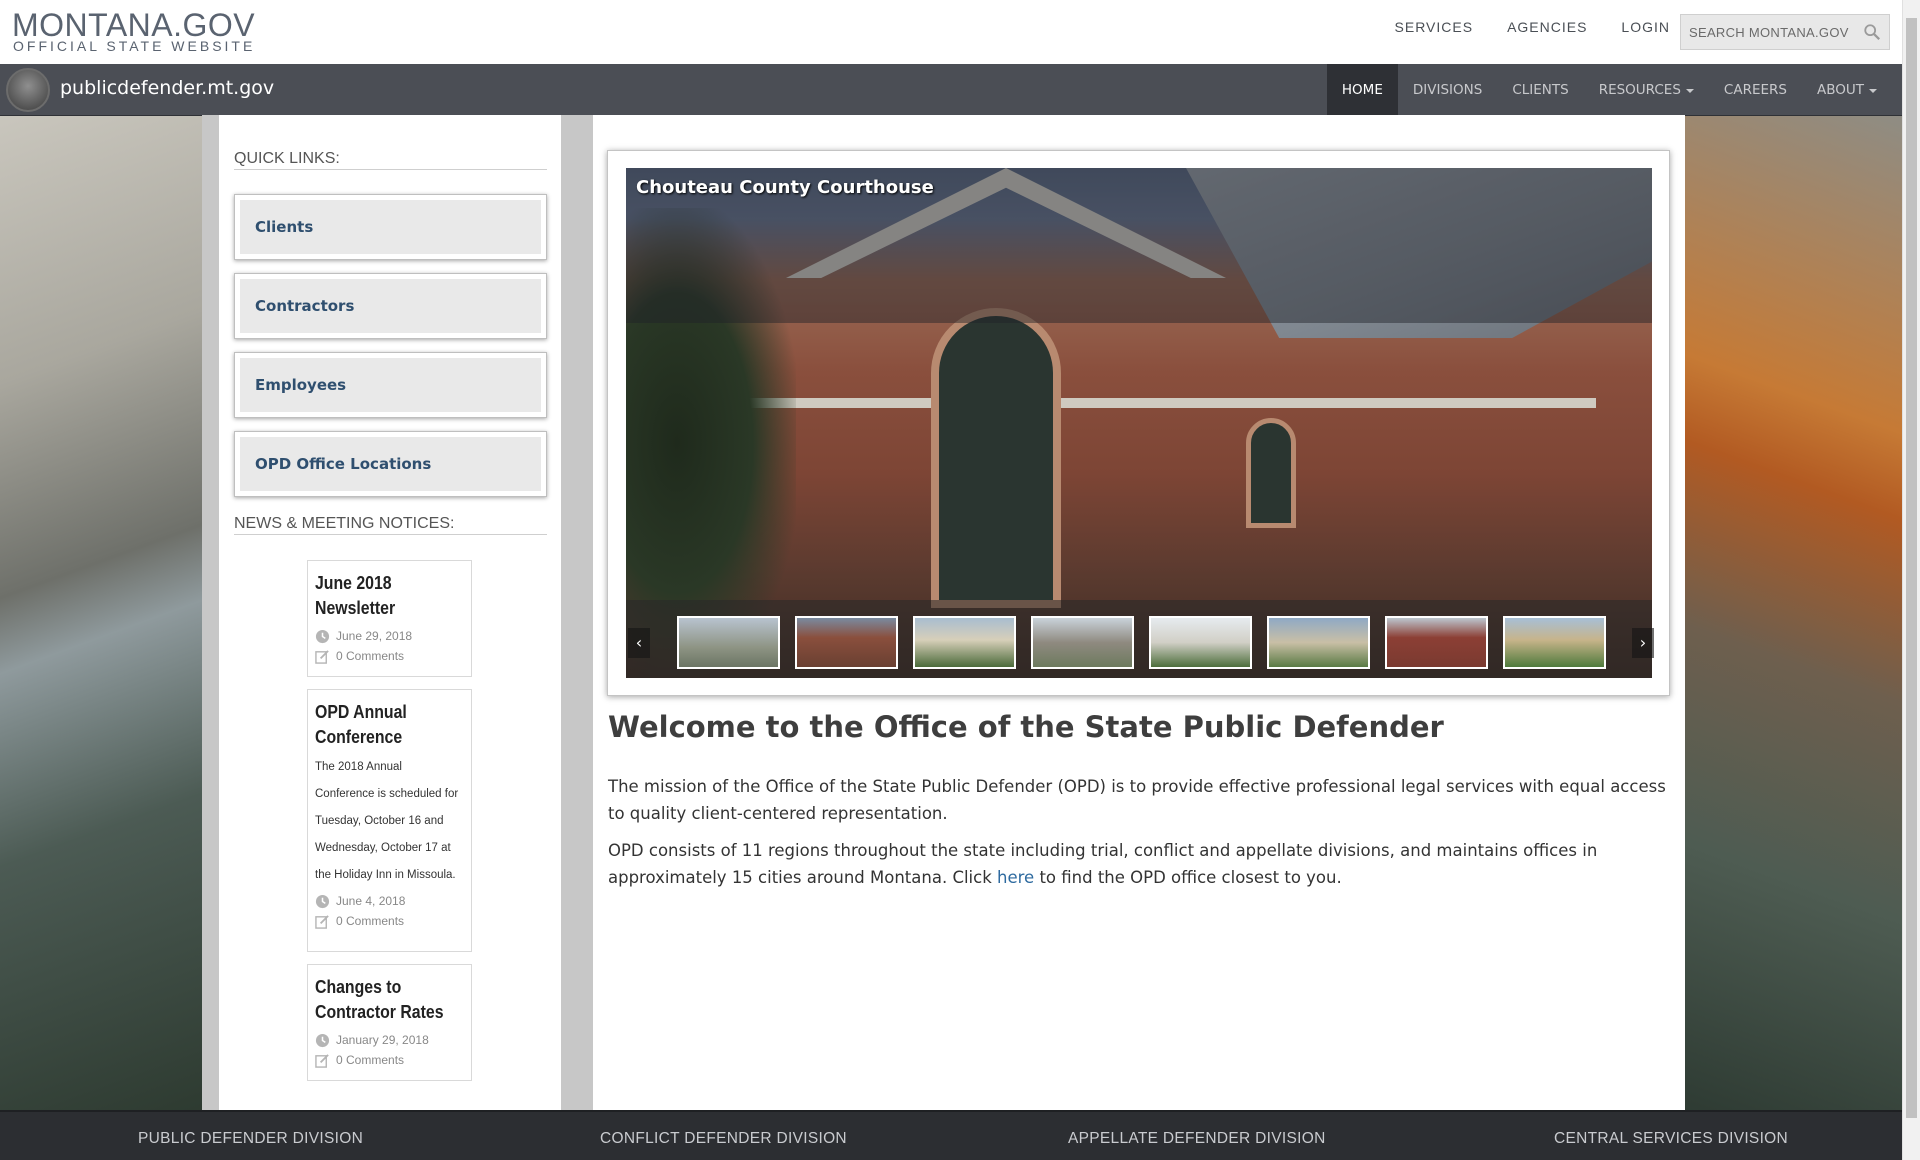  I want to click on logo-subtitle: OFFICIAL STATE WEBSITE, so click(134, 46).